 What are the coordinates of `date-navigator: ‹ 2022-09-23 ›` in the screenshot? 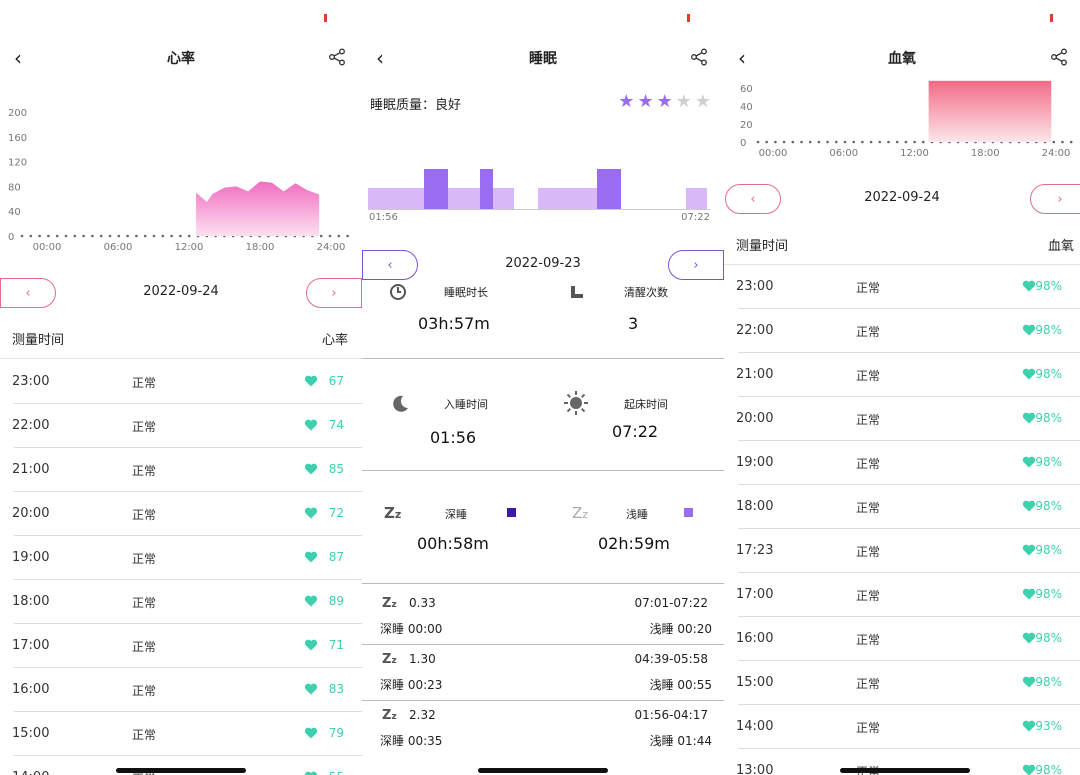 It's located at (543, 265).